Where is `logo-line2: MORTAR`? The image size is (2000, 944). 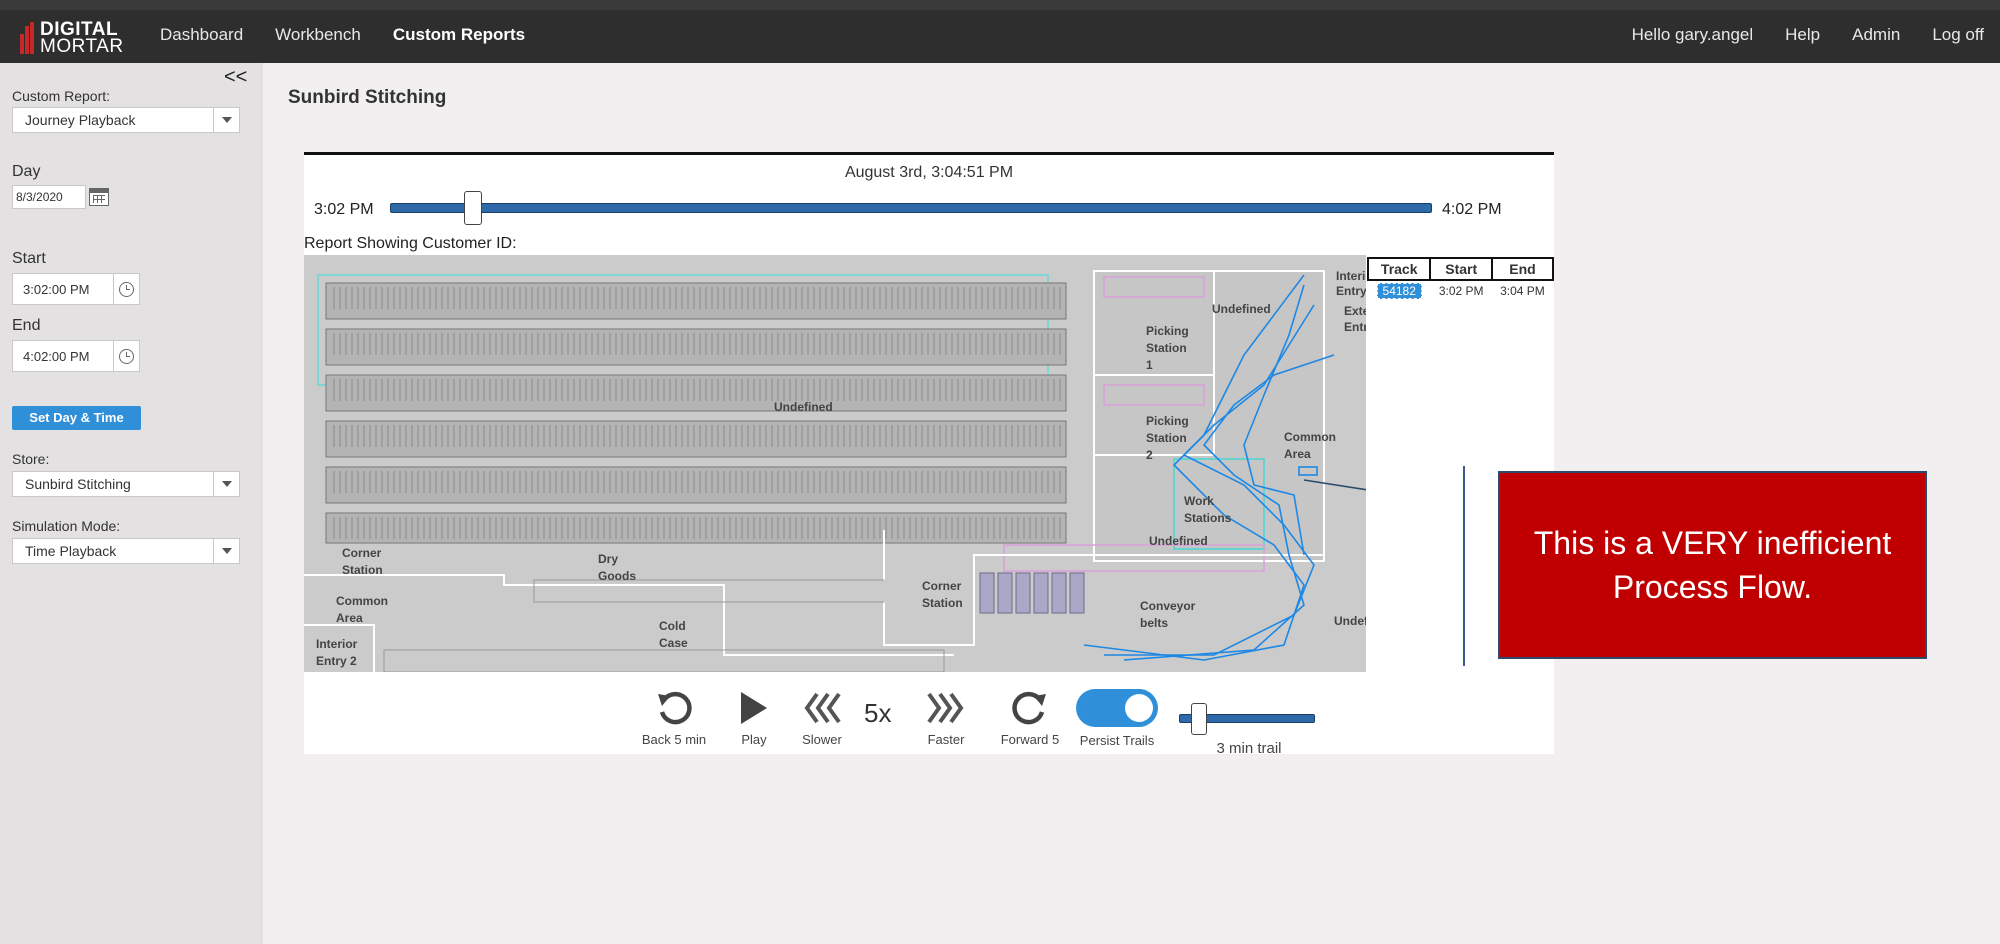 logo-line2: MORTAR is located at coordinates (82, 46).